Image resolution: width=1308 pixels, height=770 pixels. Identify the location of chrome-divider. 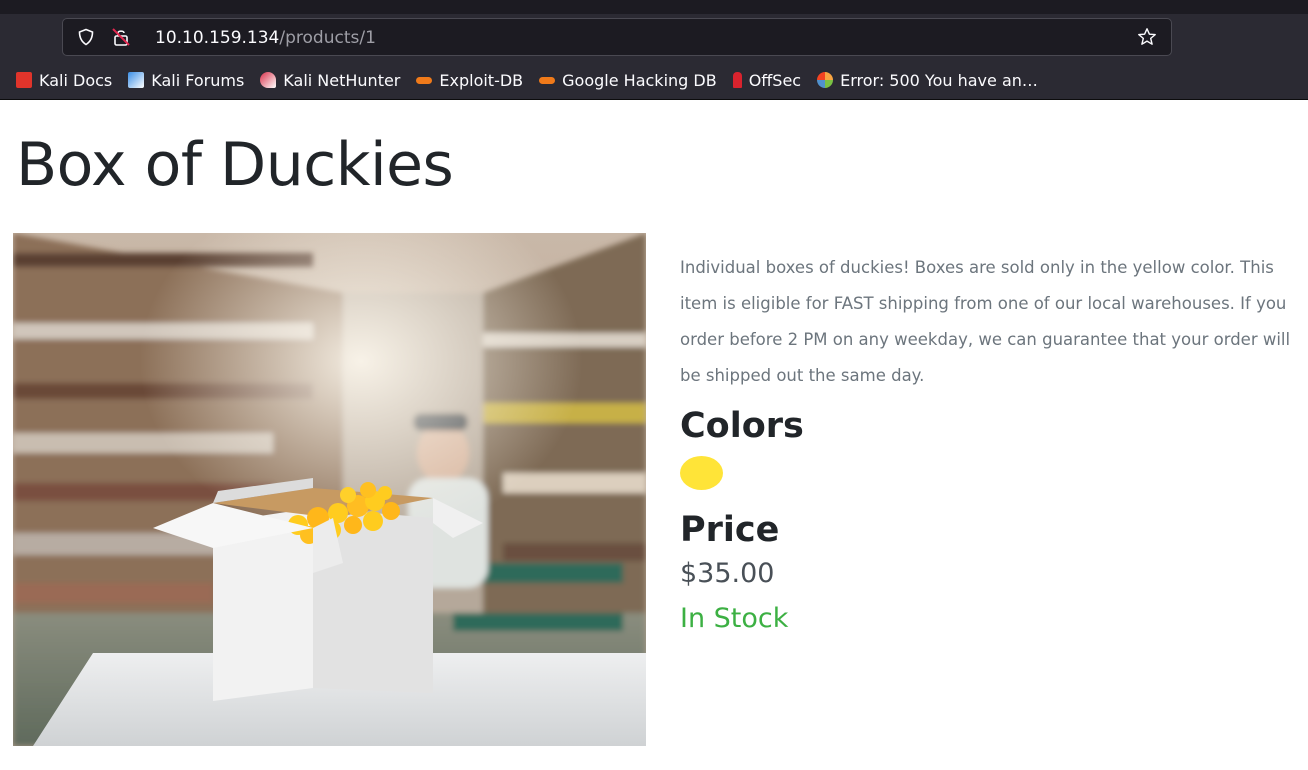
(654, 99).